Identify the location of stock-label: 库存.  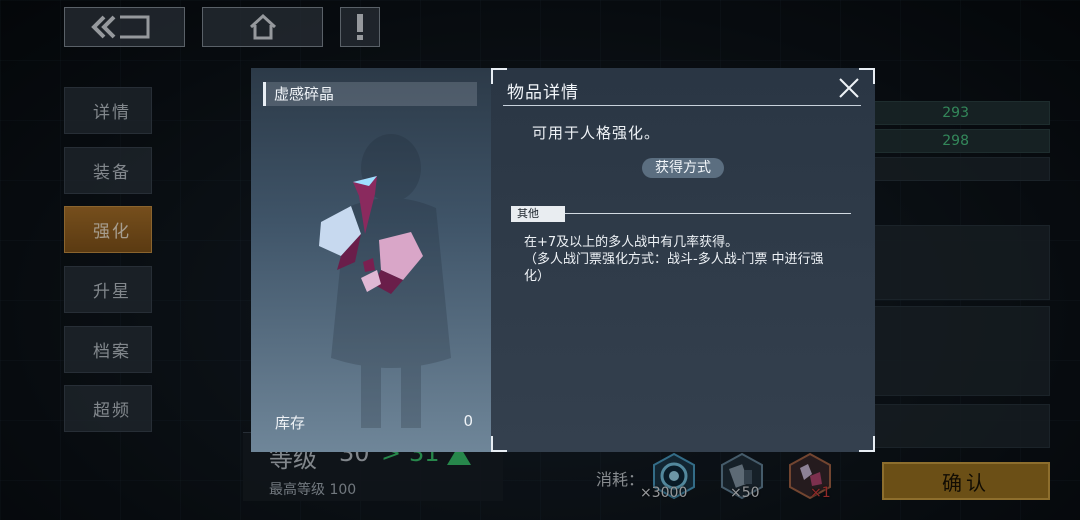
(290, 423).